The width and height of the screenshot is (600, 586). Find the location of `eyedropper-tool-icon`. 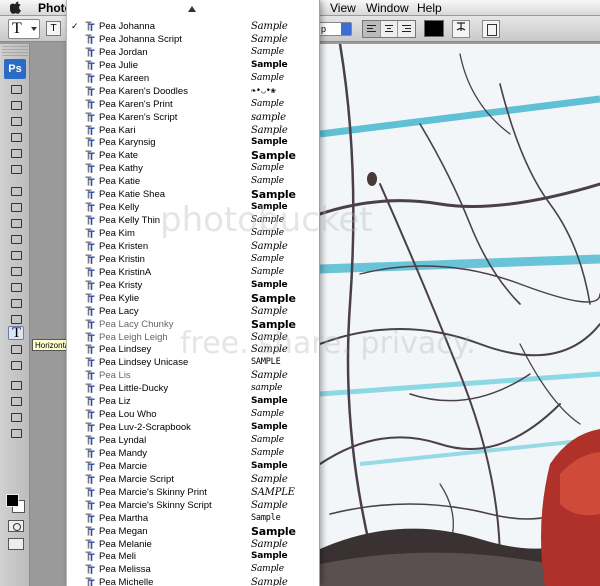

eyedropper-tool-icon is located at coordinates (16, 169).